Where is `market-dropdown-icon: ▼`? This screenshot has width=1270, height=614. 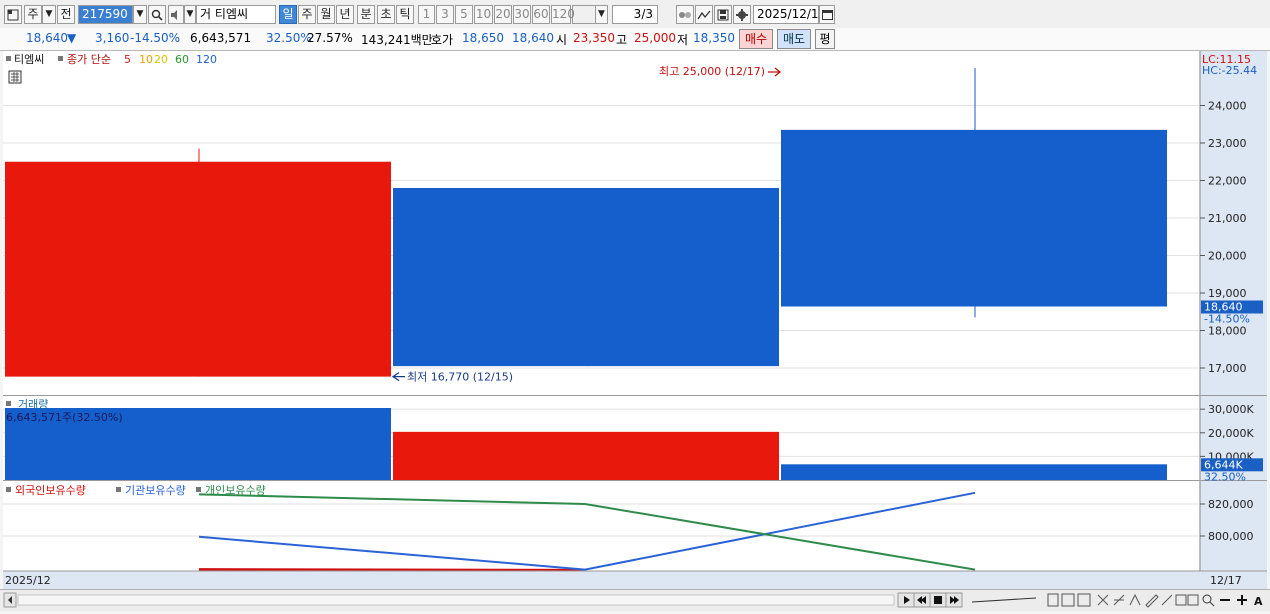
market-dropdown-icon: ▼ is located at coordinates (49, 14).